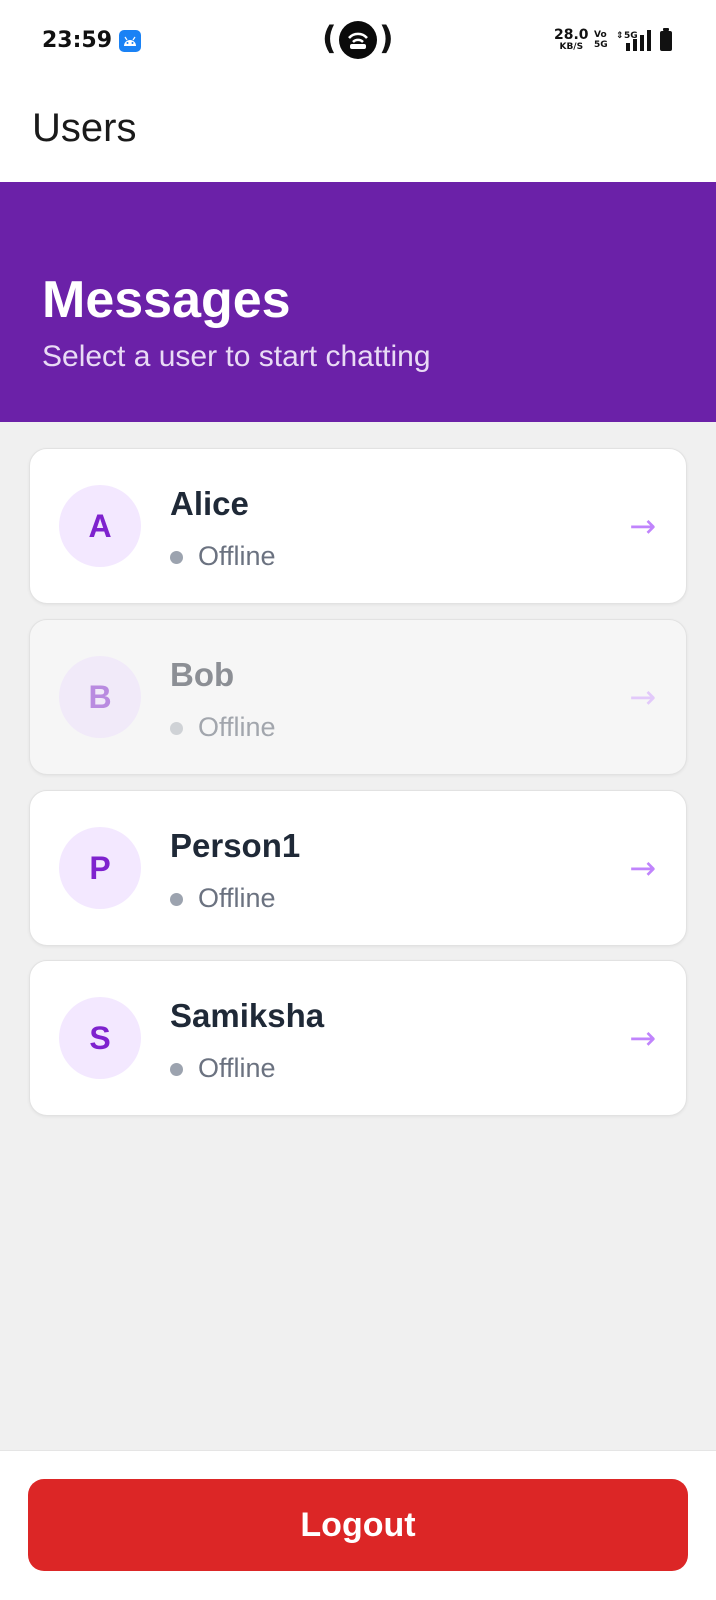 This screenshot has width=716, height=1600. What do you see at coordinates (571, 47) in the screenshot?
I see `network-speed-unit: KB/S` at bounding box center [571, 47].